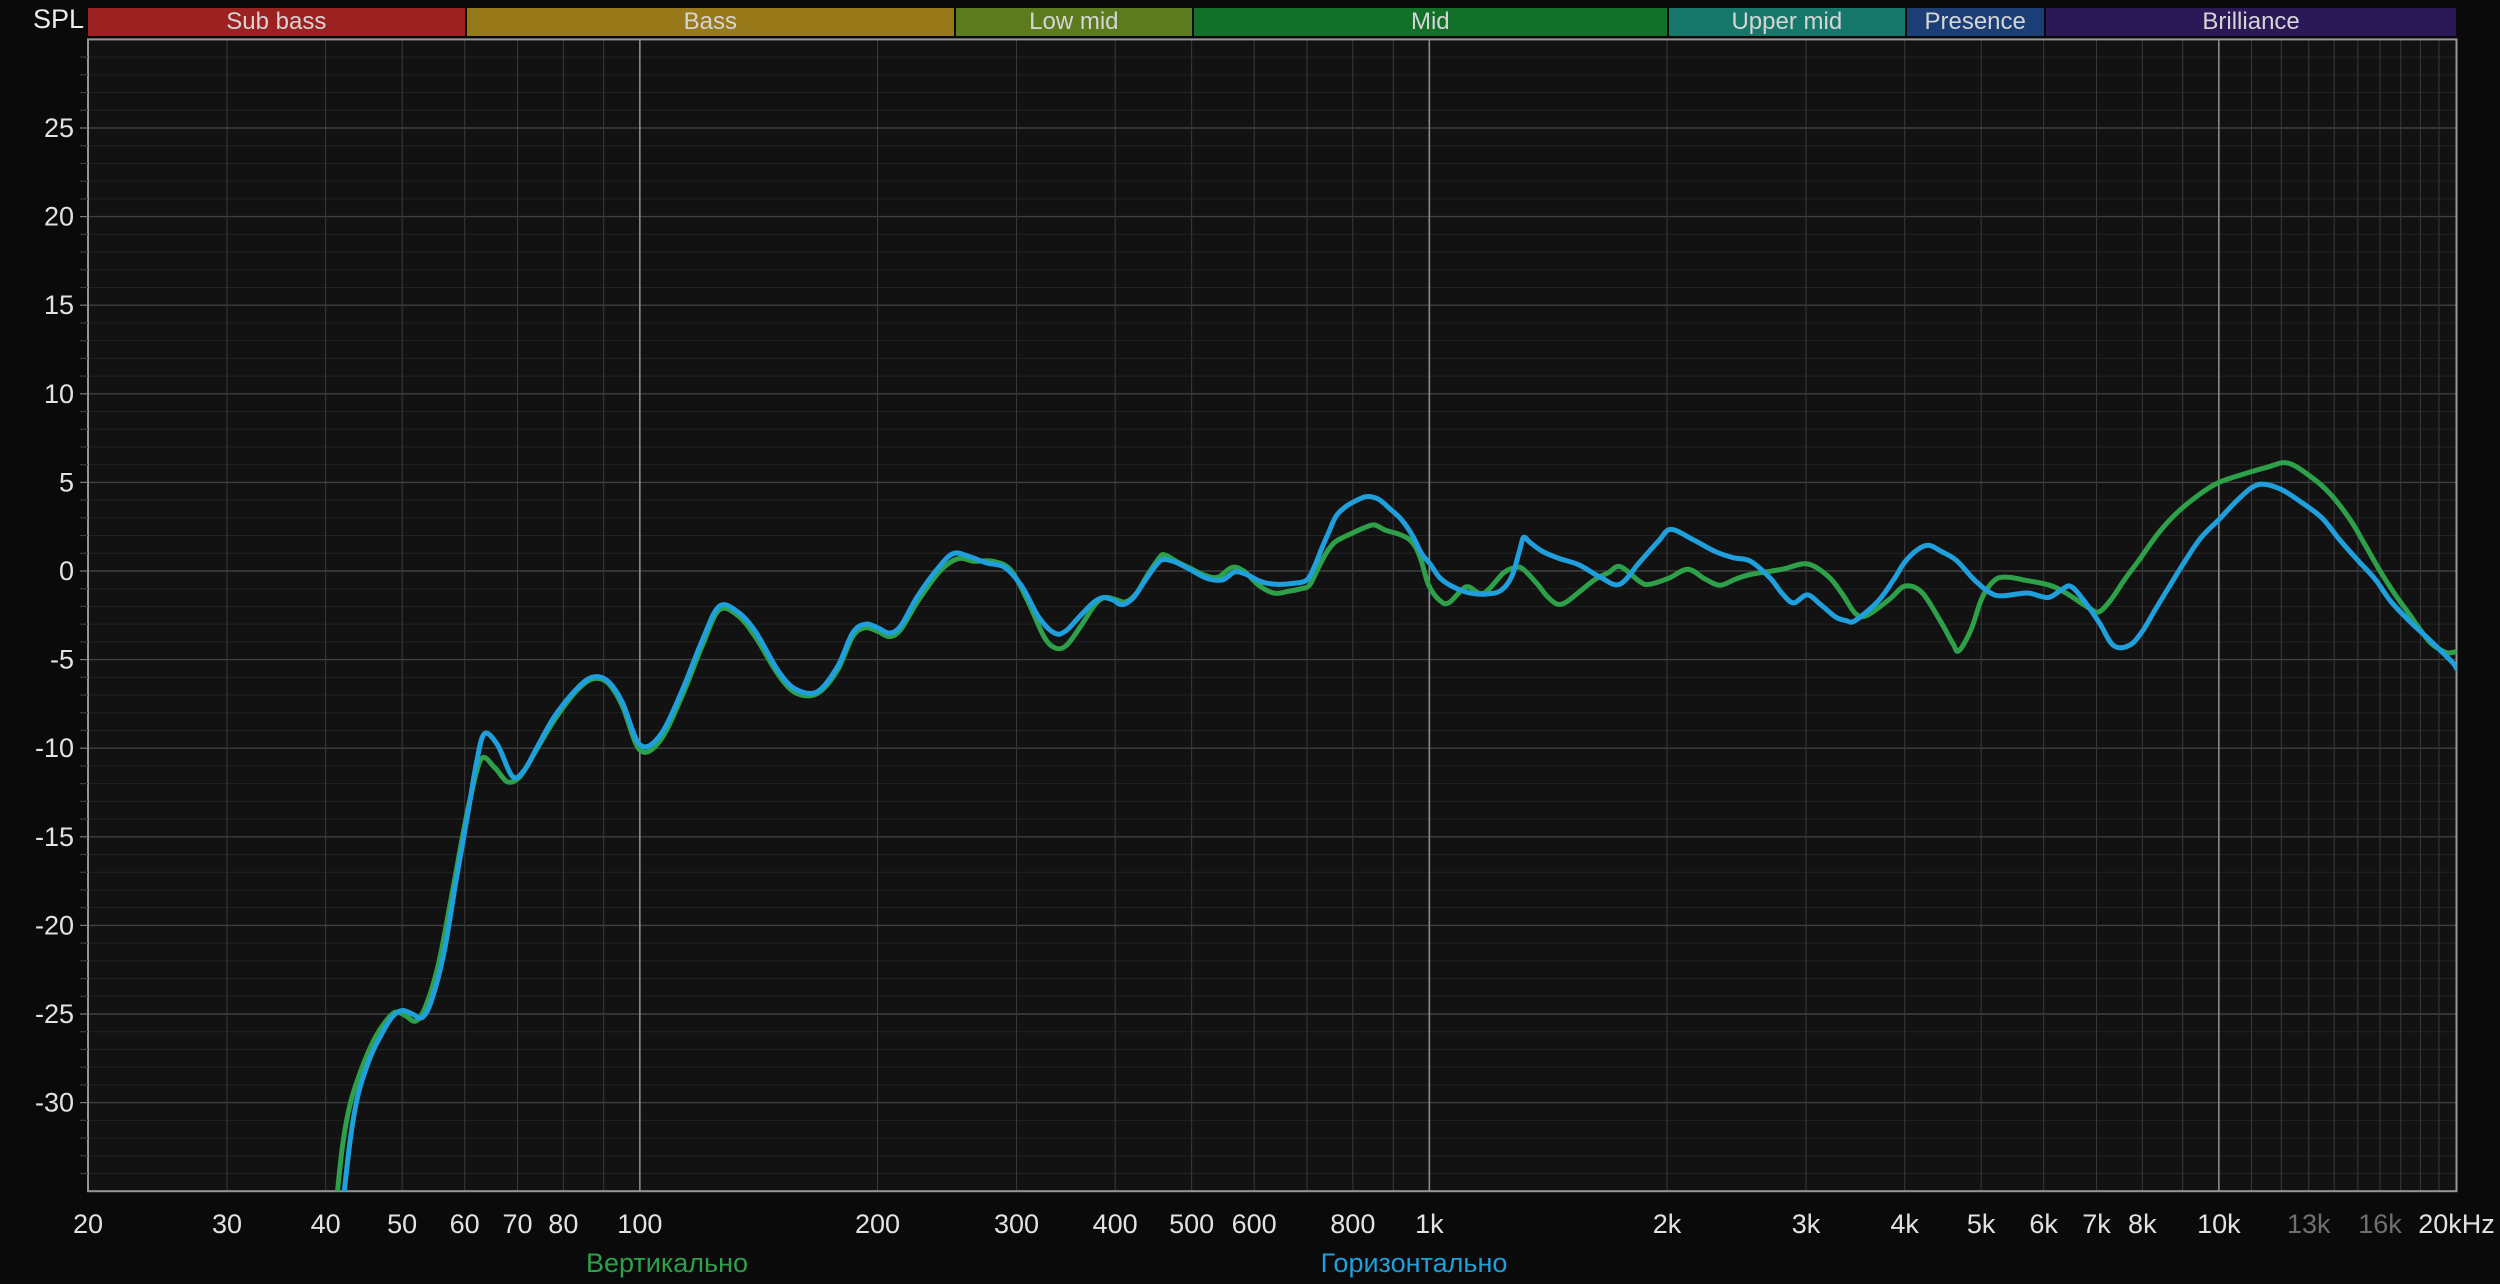  Describe the element at coordinates (518, 1224) in the screenshot. I see `x-tick-label: 70` at that location.